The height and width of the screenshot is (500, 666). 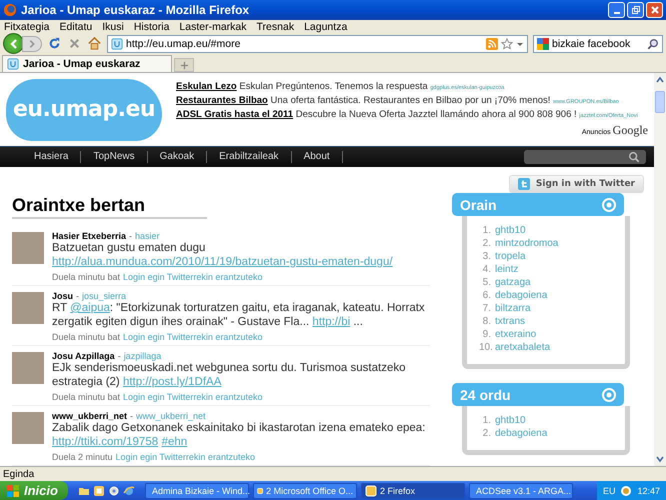 What do you see at coordinates (87, 63) in the screenshot?
I see `browser-tab: Jarioa - Umap euskaraz` at bounding box center [87, 63].